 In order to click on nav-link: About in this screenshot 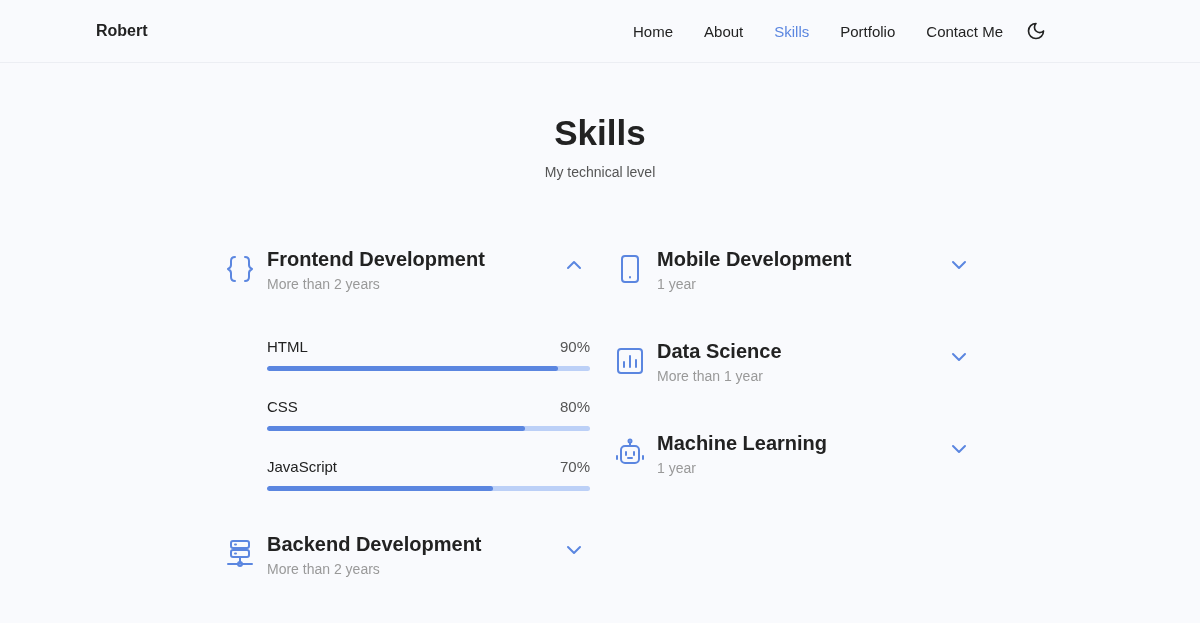, I will do `click(724, 31)`.